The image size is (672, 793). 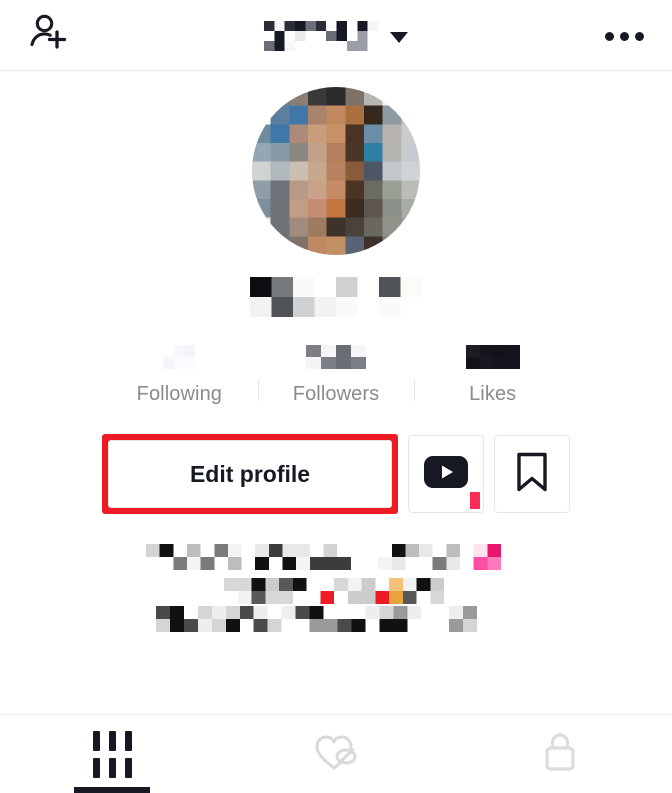 I want to click on youtube-play-icon, so click(x=446, y=474).